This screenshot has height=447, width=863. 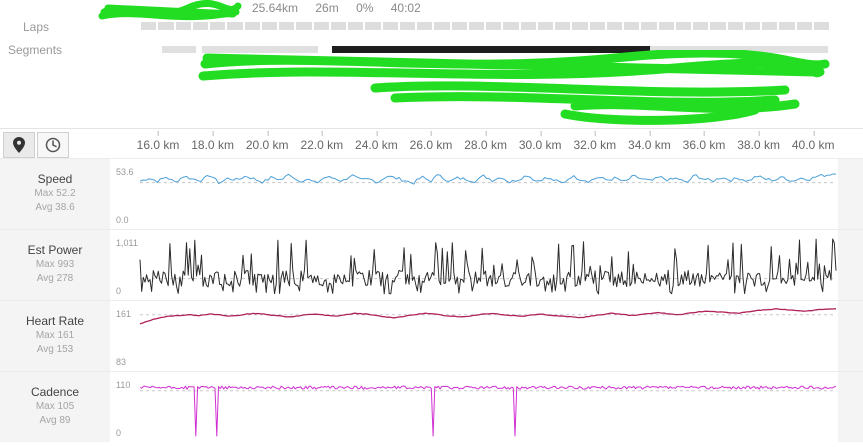 I want to click on heart-rate-chart: 161 83, so click(x=474, y=336).